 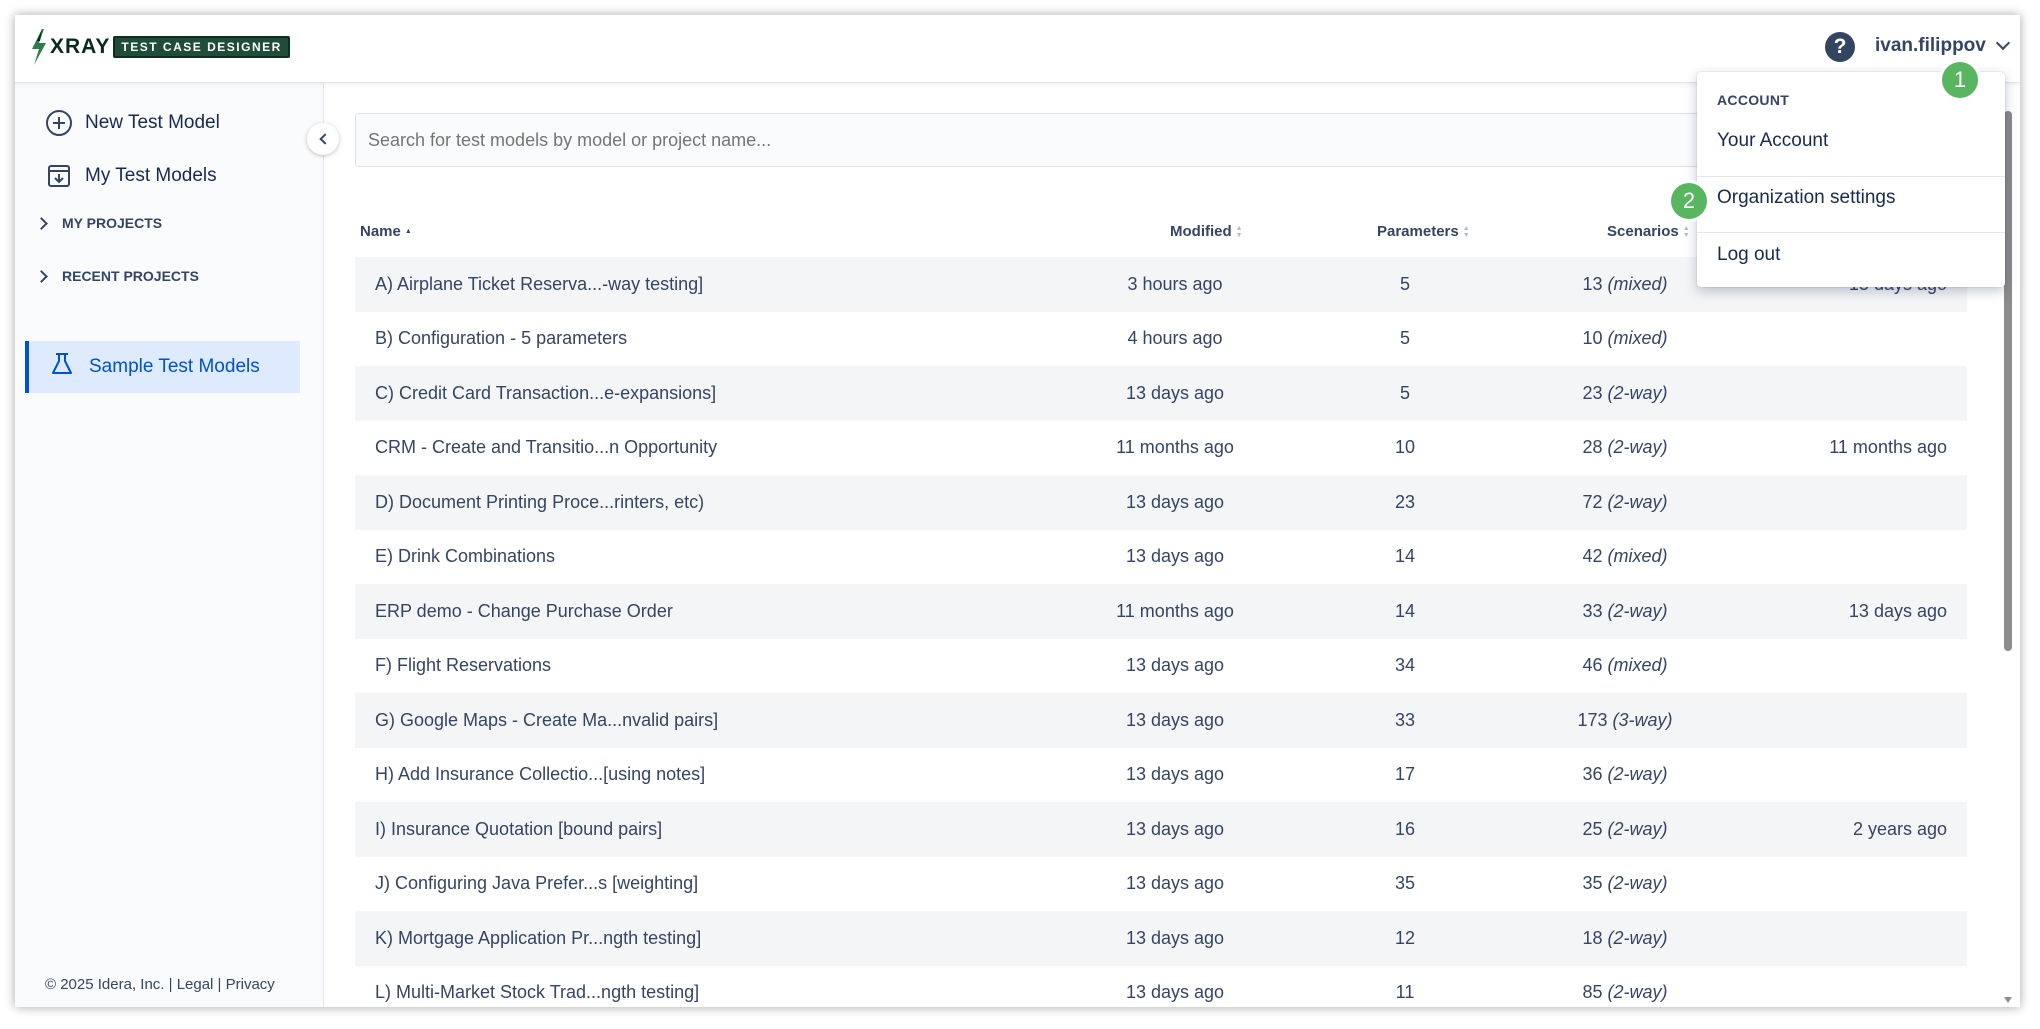 What do you see at coordinates (1592, 719) in the screenshot?
I see `scenario-count: 173` at bounding box center [1592, 719].